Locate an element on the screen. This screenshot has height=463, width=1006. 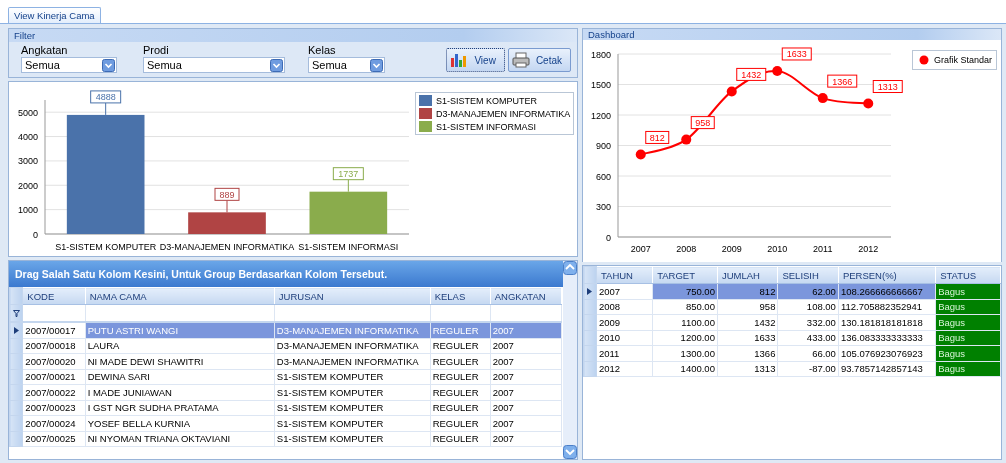
data-label: 1313 is located at coordinates (887, 86).